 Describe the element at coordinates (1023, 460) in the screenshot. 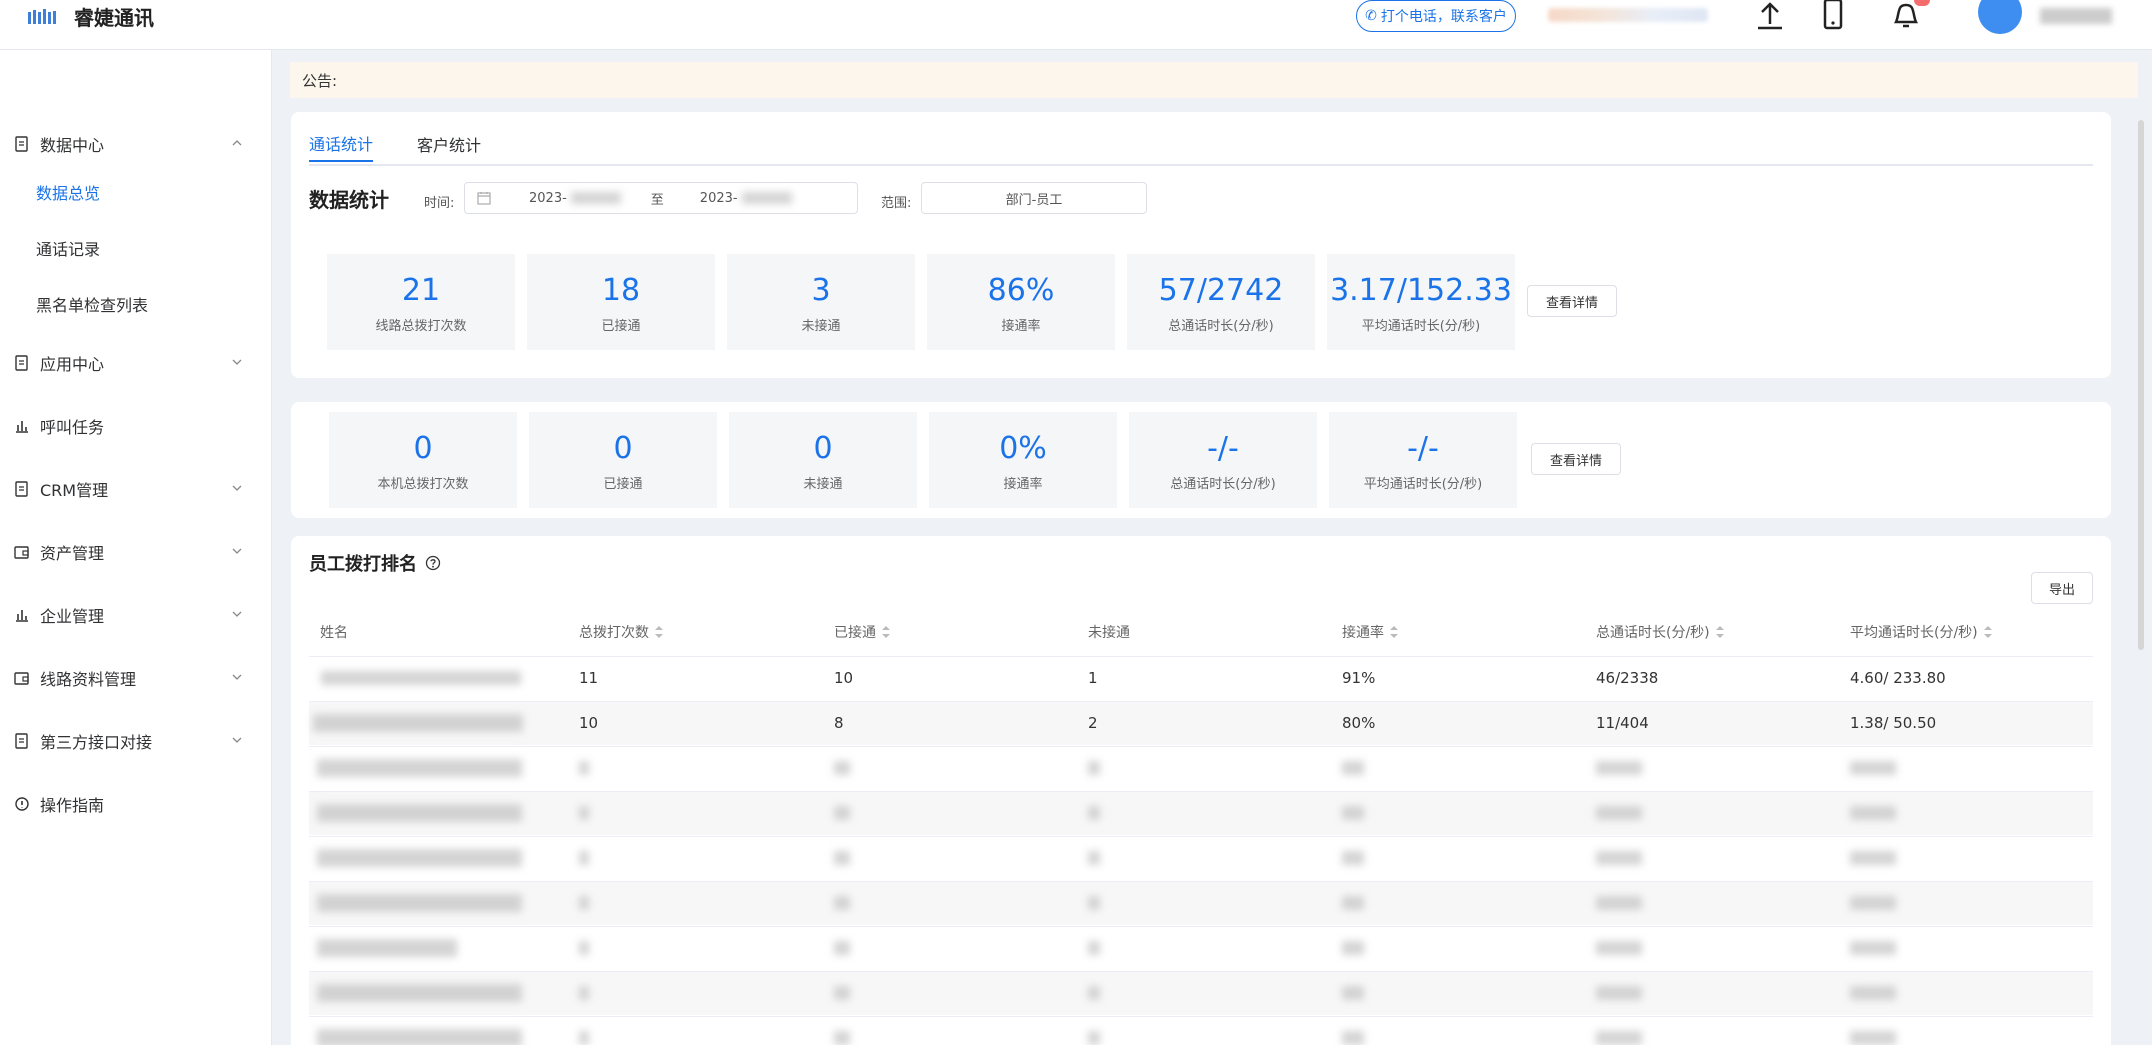

I see `stat-card-local-rate: 0% 接通率` at that location.